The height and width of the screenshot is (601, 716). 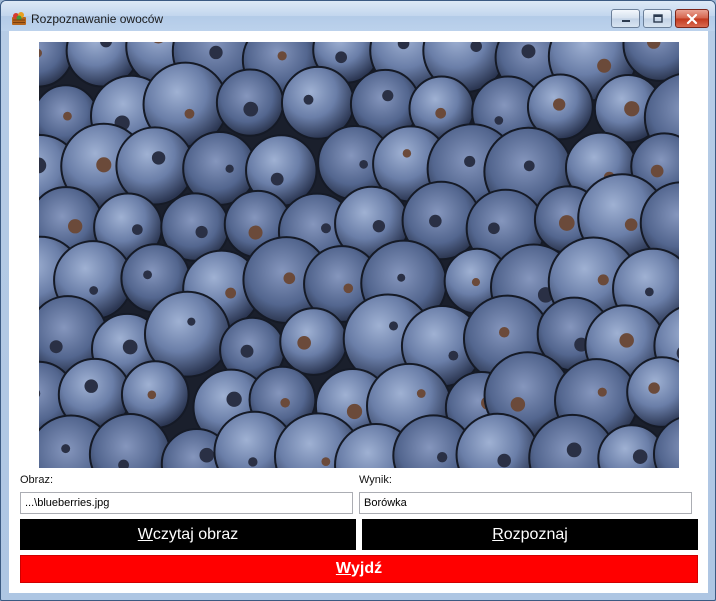 What do you see at coordinates (145, 534) in the screenshot?
I see `load-image-mnemonic: W` at bounding box center [145, 534].